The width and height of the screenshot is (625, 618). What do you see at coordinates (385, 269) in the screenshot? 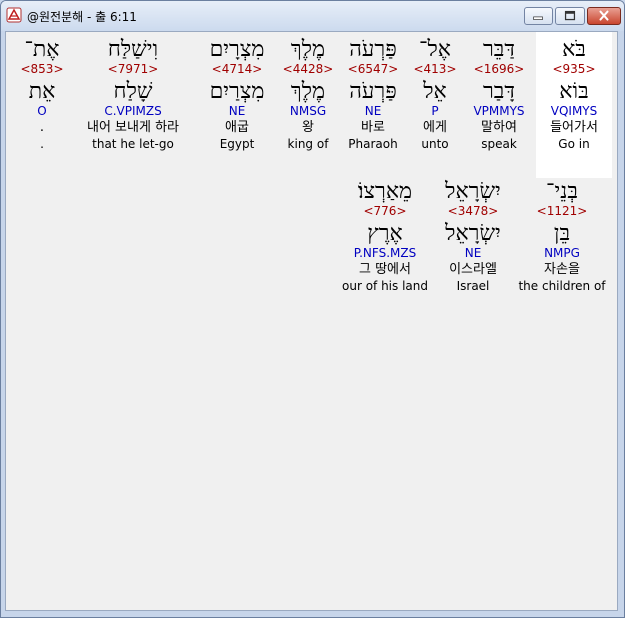
I see `korean-gloss: 그 땅에서` at bounding box center [385, 269].